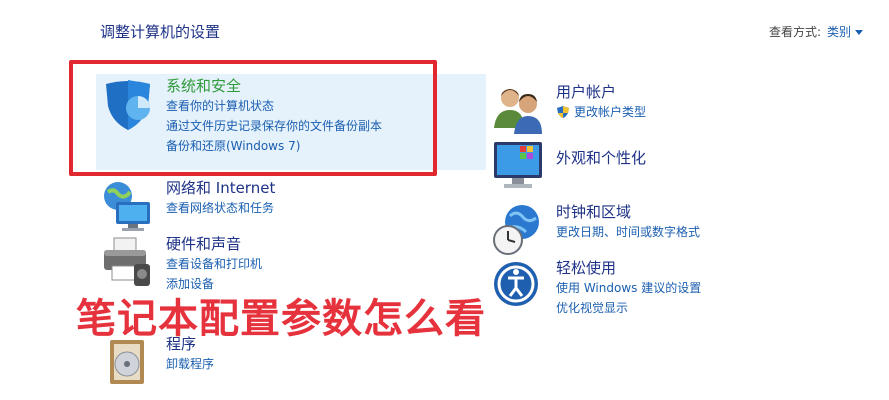  Describe the element at coordinates (601, 158) in the screenshot. I see `category-title-appearance: 外观和个性化` at that location.